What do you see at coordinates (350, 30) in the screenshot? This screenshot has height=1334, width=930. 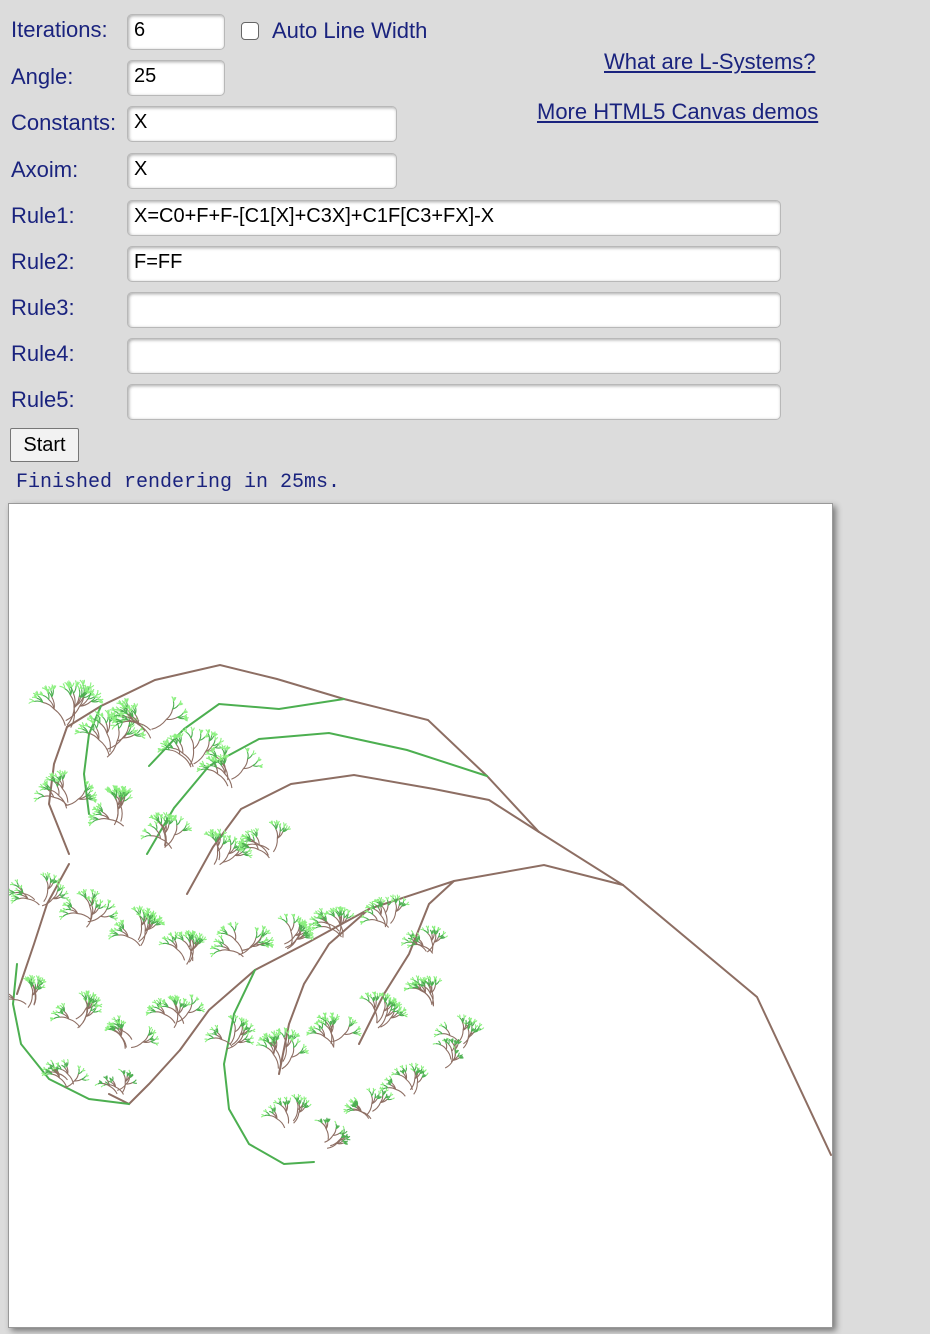 I see `auto-line-width-label: Auto Line Width` at bounding box center [350, 30].